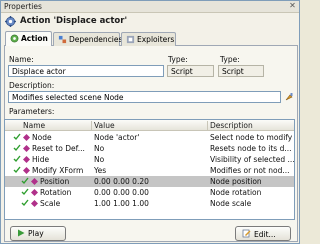 The height and width of the screenshot is (244, 320). Describe the element at coordinates (251, 137) in the screenshot. I see `param-description: Select node to modify` at that location.